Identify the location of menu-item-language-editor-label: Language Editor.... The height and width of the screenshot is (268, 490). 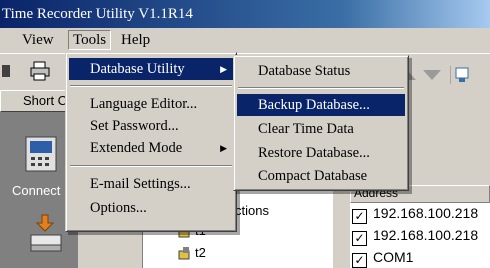
(144, 104).